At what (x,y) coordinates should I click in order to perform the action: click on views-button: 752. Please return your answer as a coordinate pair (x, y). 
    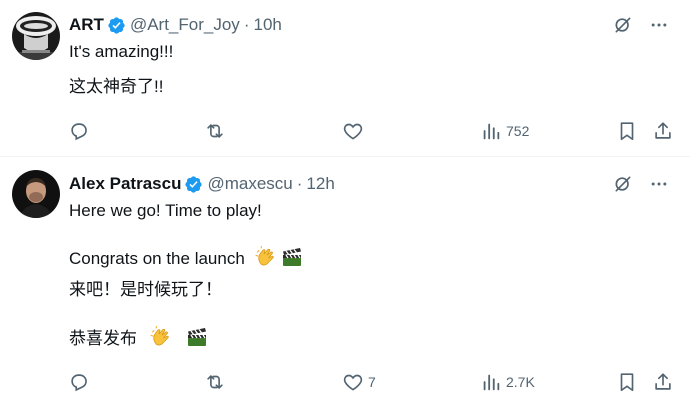
    Looking at the image, I should click on (504, 131).